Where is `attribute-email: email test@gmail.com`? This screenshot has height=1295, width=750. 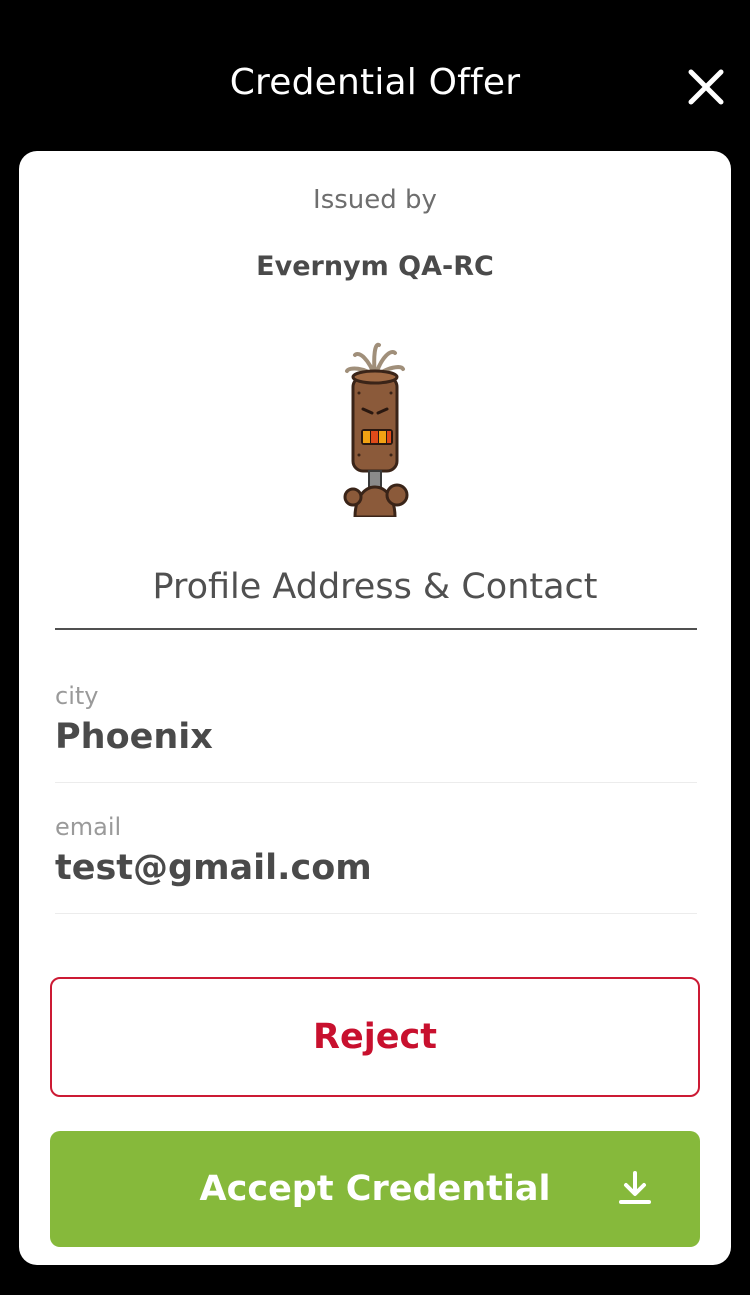
attribute-email: email test@gmail.com is located at coordinates (376, 863).